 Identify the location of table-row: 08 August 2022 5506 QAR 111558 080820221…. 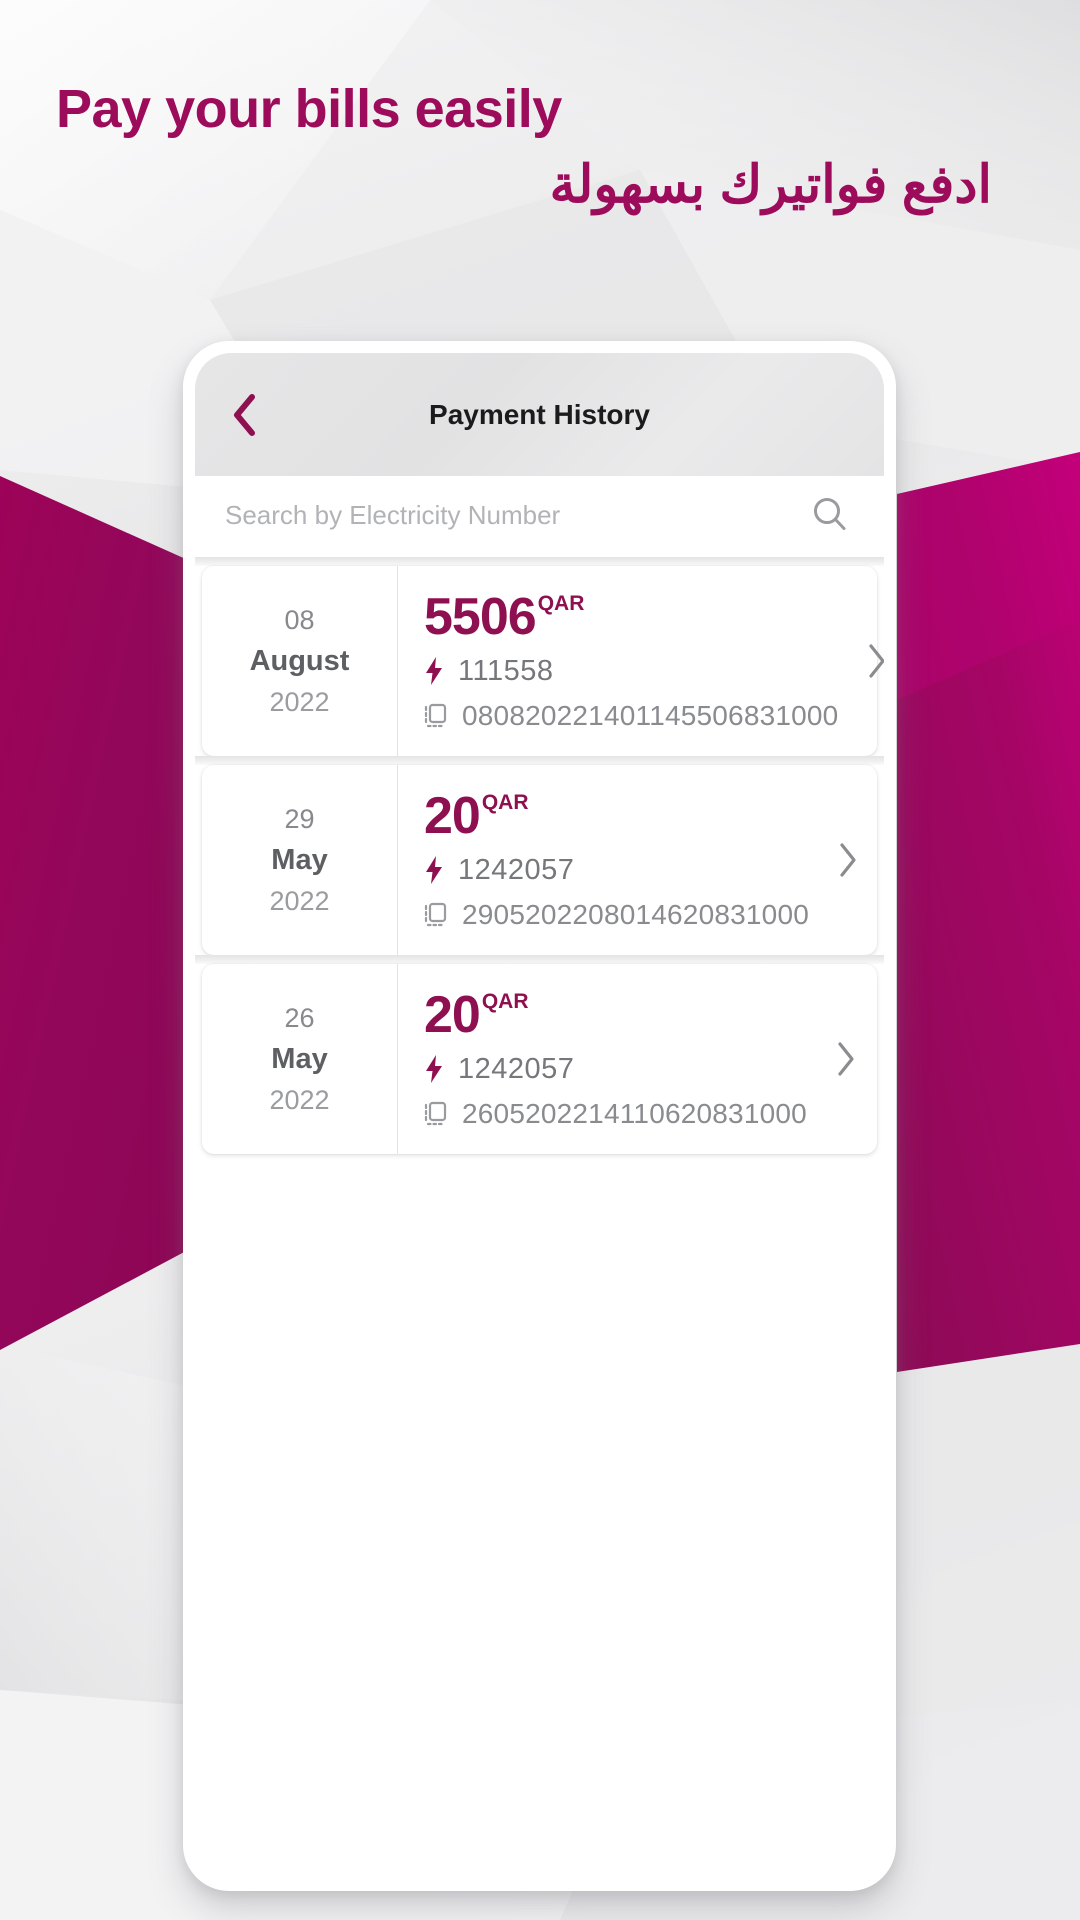
(543, 661).